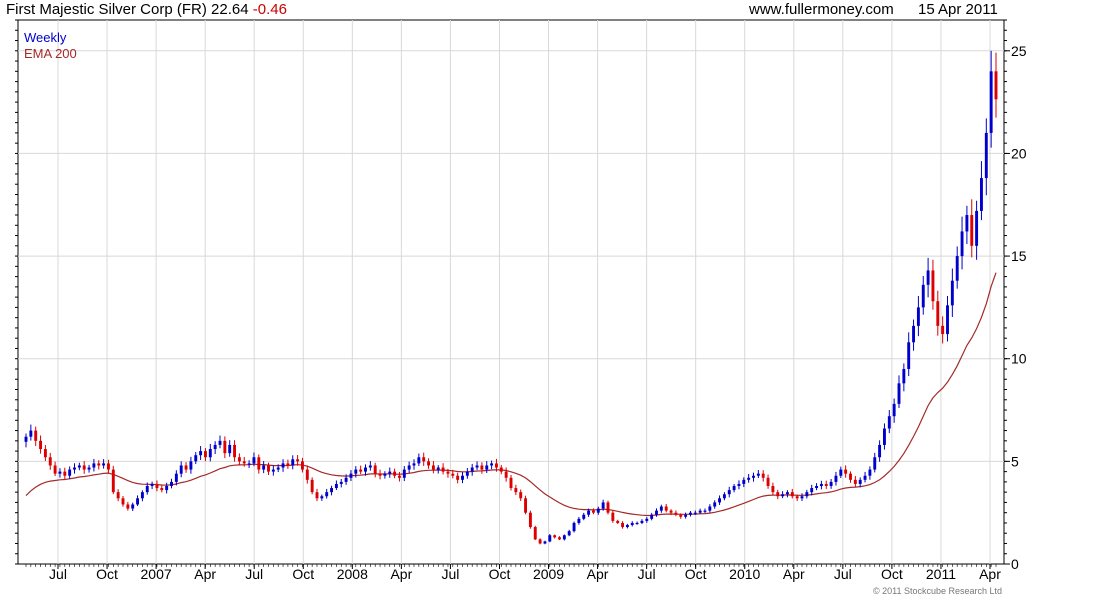  Describe the element at coordinates (156, 574) in the screenshot. I see `x-tick-label: 2007` at that location.